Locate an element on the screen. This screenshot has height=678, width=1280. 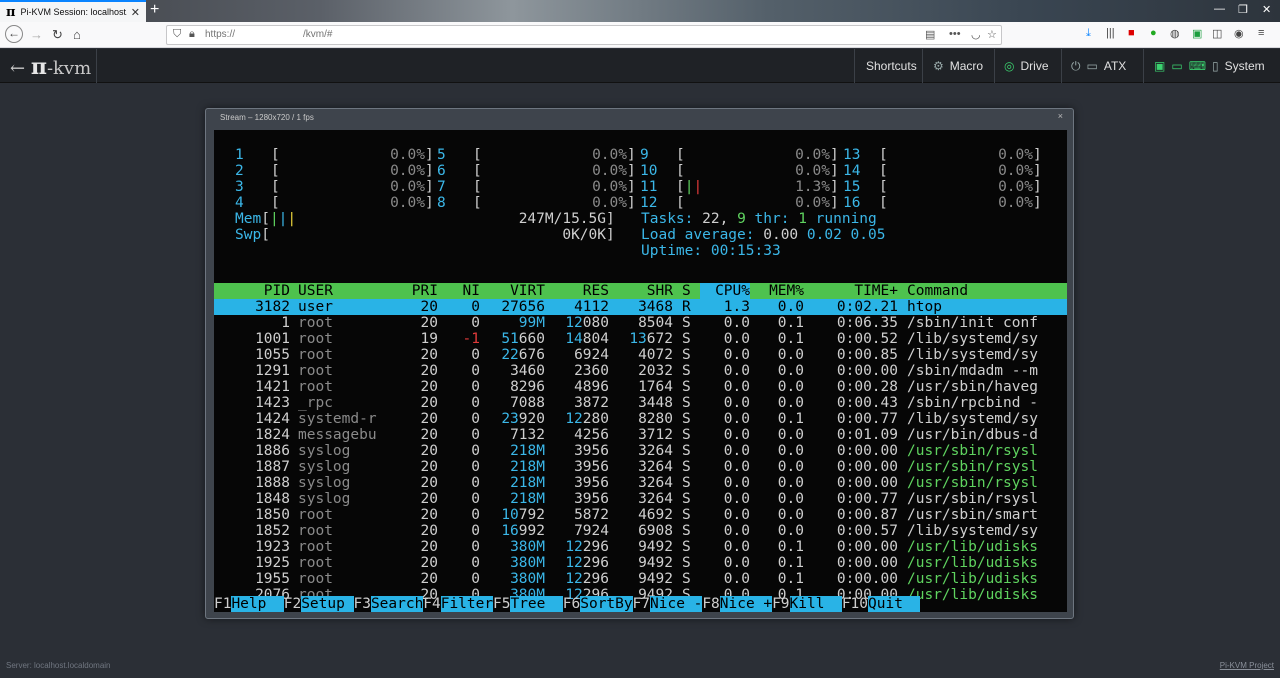
column-header-shr: SHR is located at coordinates (641, 291).